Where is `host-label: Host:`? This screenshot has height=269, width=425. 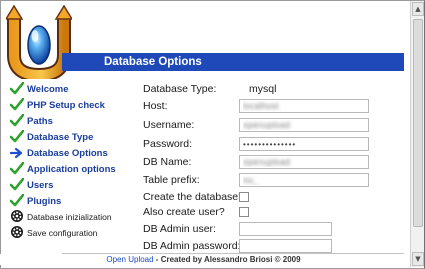
host-label: Host: is located at coordinates (155, 106).